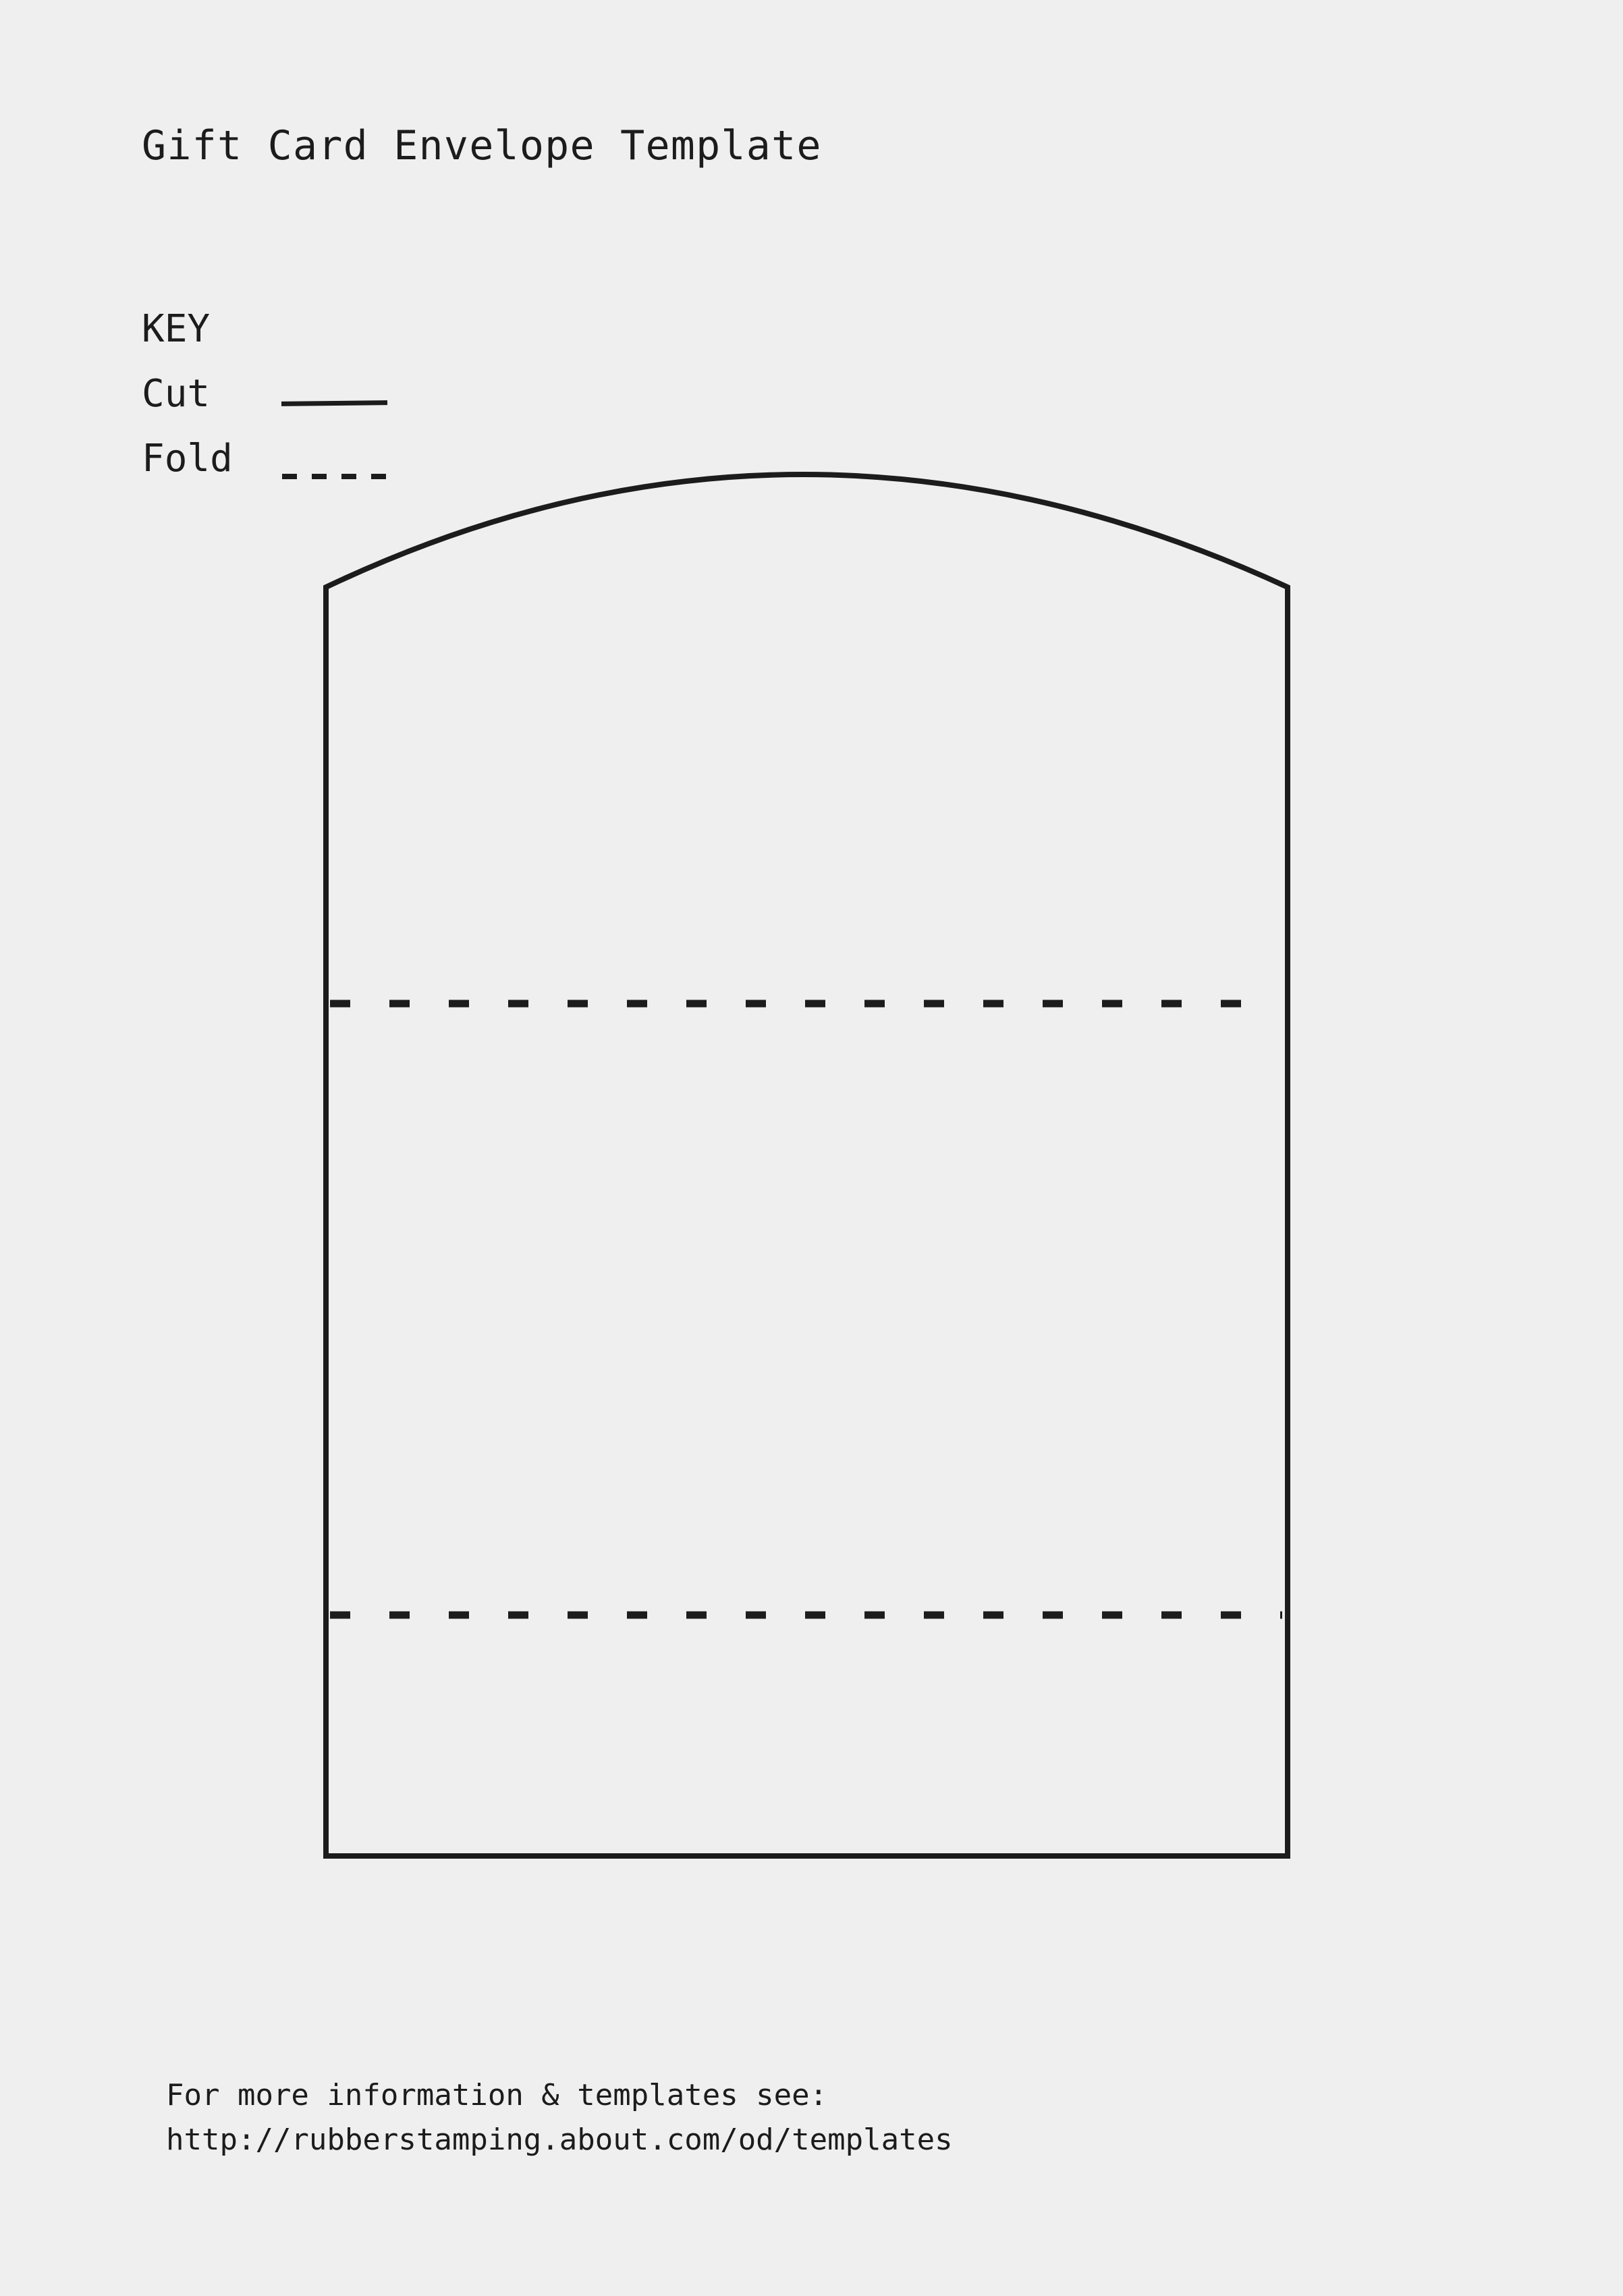 The image size is (1623, 2296). I want to click on key-label-fold: Fold, so click(187, 459).